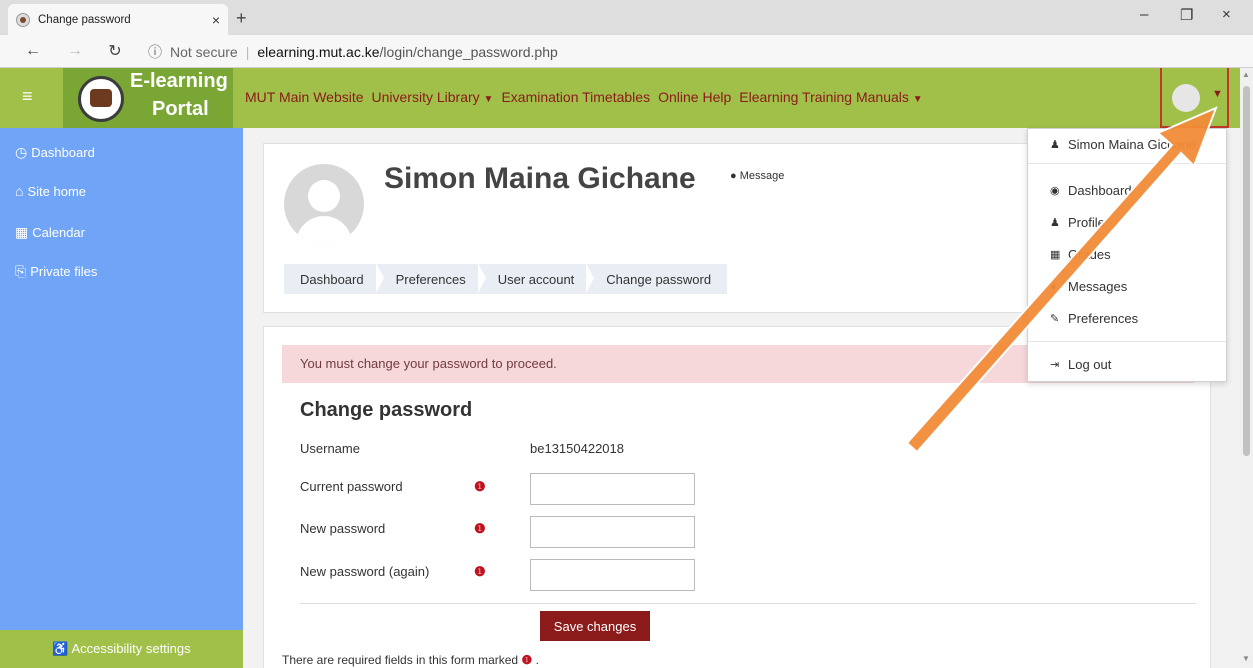 The width and height of the screenshot is (1253, 668). What do you see at coordinates (1094, 318) in the screenshot?
I see `dropdown-item-preferences: ✎ Preferences` at bounding box center [1094, 318].